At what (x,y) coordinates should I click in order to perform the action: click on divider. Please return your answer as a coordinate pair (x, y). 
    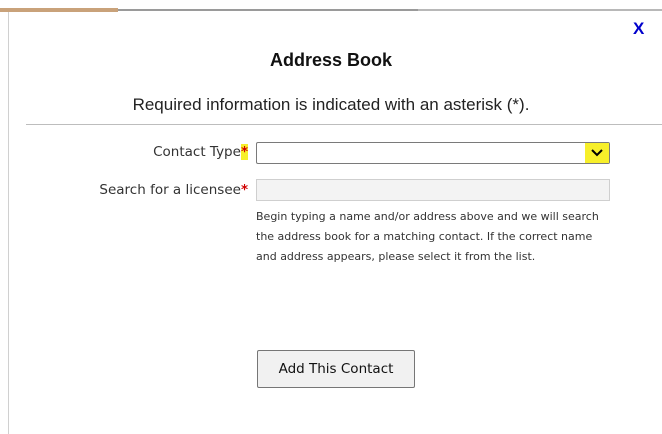
    Looking at the image, I should click on (344, 124).